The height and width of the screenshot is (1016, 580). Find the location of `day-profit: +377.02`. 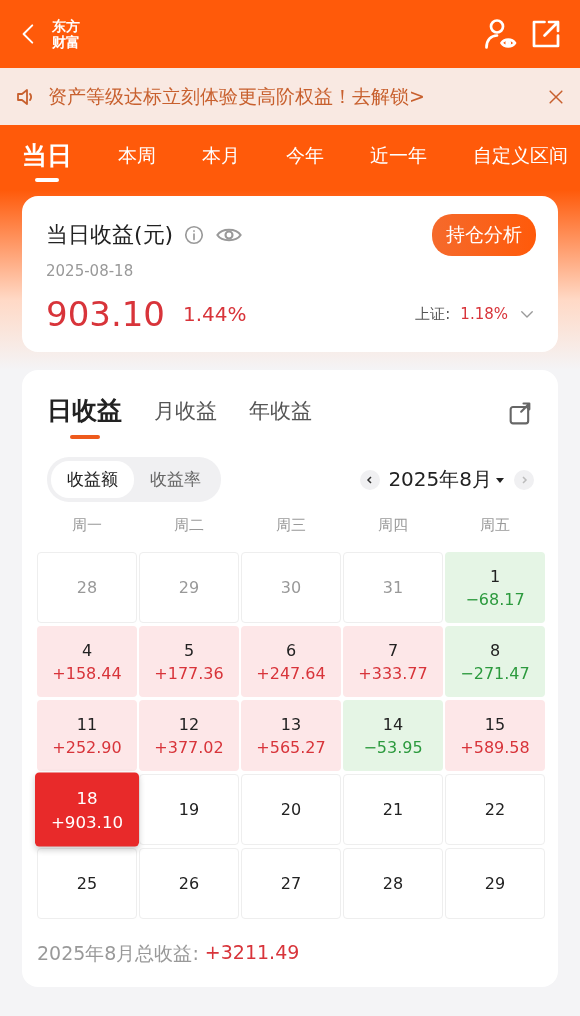

day-profit: +377.02 is located at coordinates (189, 747).